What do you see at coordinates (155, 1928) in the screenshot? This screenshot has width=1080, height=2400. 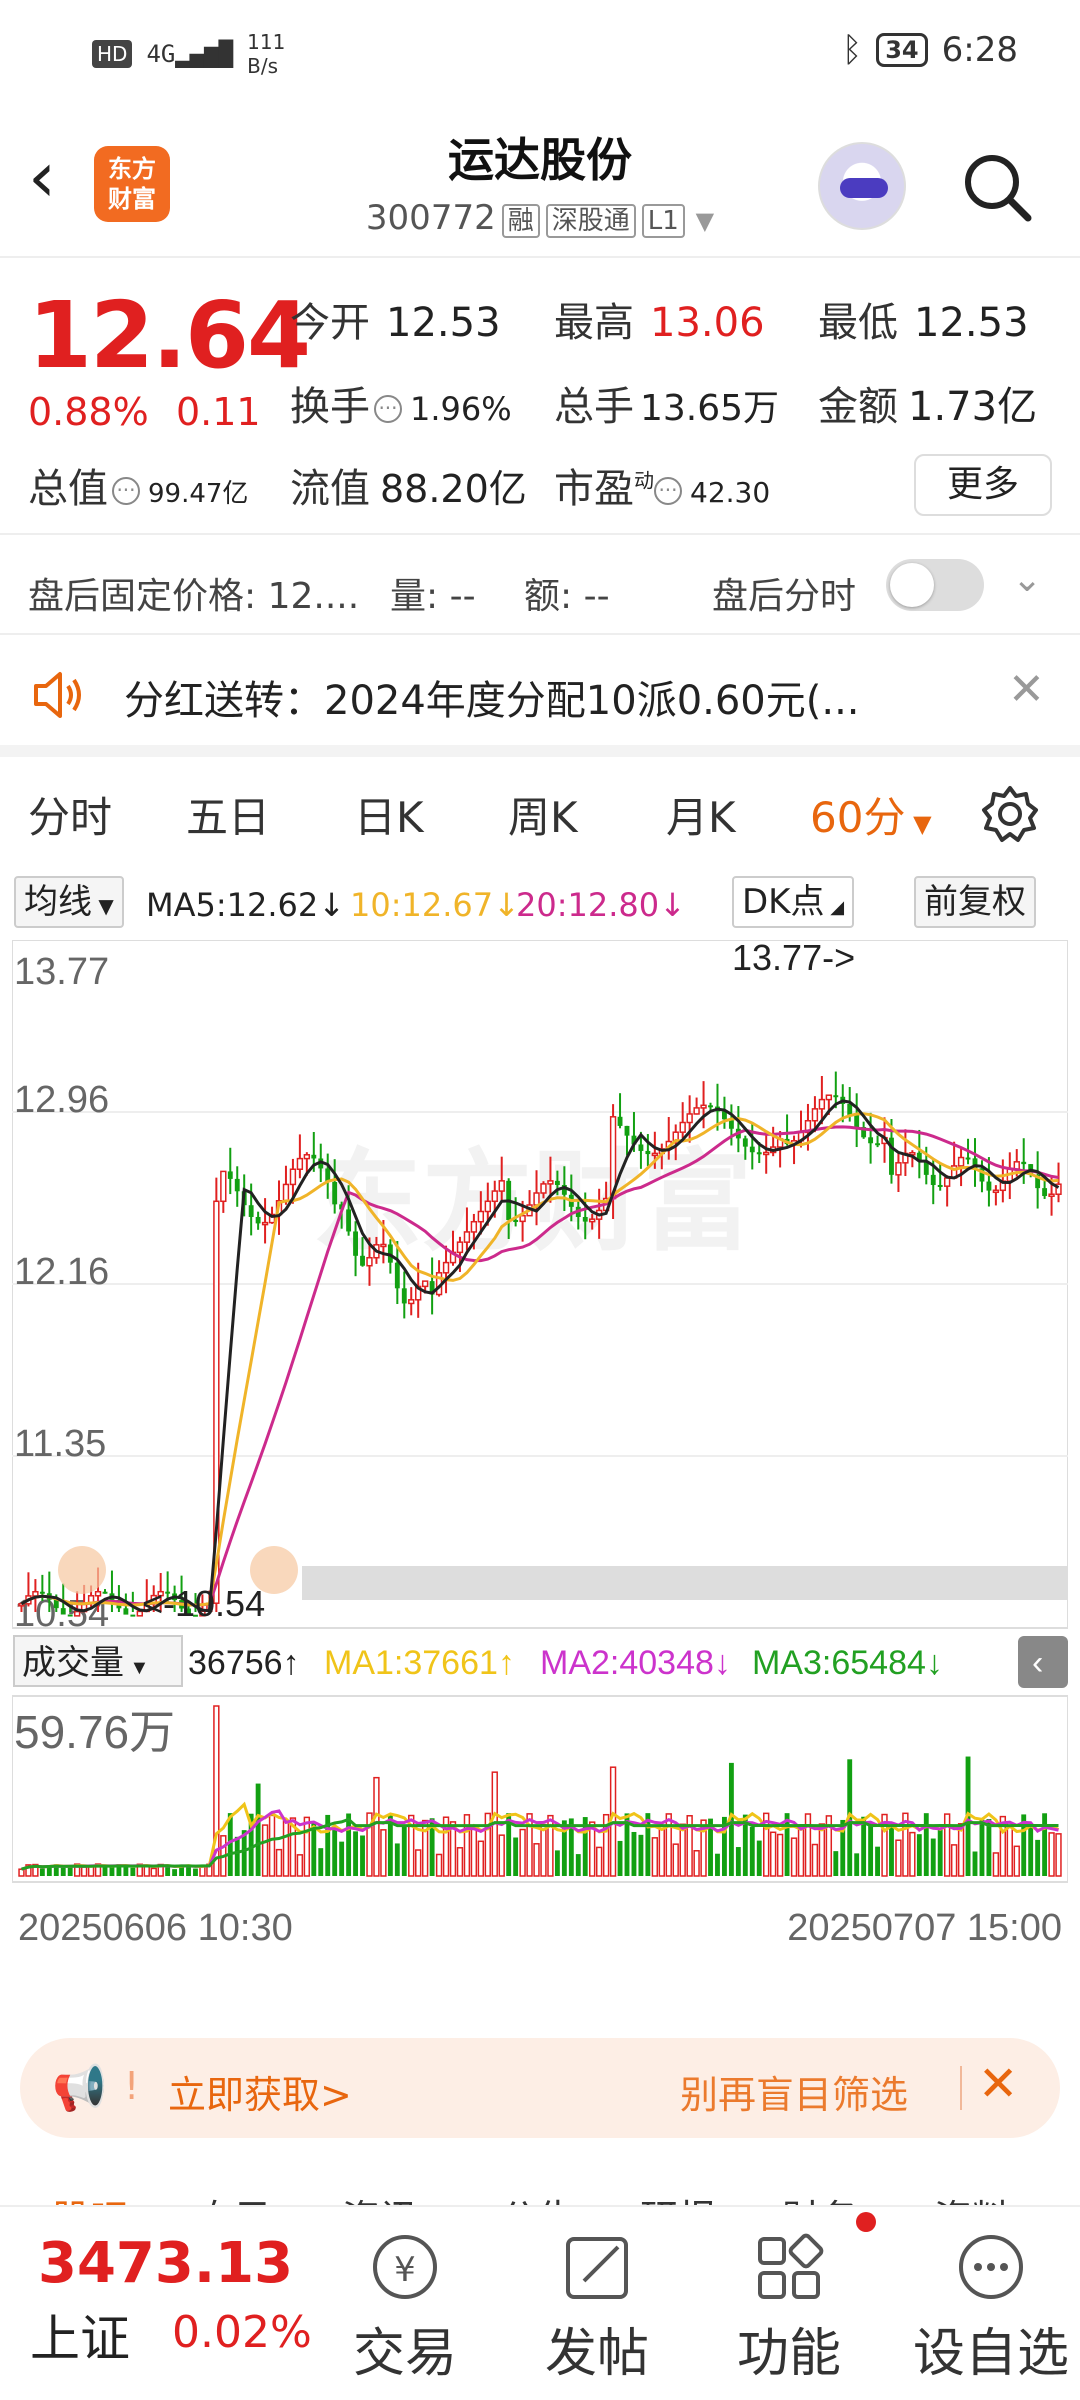 I see `x-start-label: 20250606 10:30` at bounding box center [155, 1928].